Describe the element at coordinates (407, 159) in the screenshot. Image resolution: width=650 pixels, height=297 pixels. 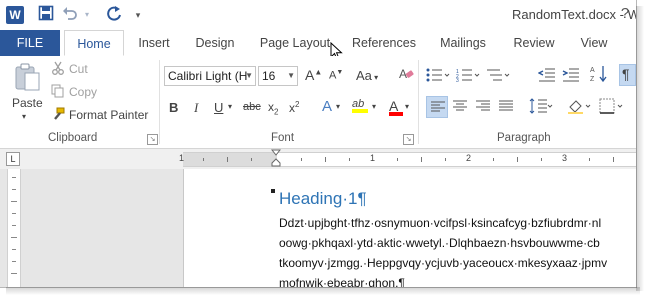
I see `horizontal-ruler: 1 1 2 3` at that location.